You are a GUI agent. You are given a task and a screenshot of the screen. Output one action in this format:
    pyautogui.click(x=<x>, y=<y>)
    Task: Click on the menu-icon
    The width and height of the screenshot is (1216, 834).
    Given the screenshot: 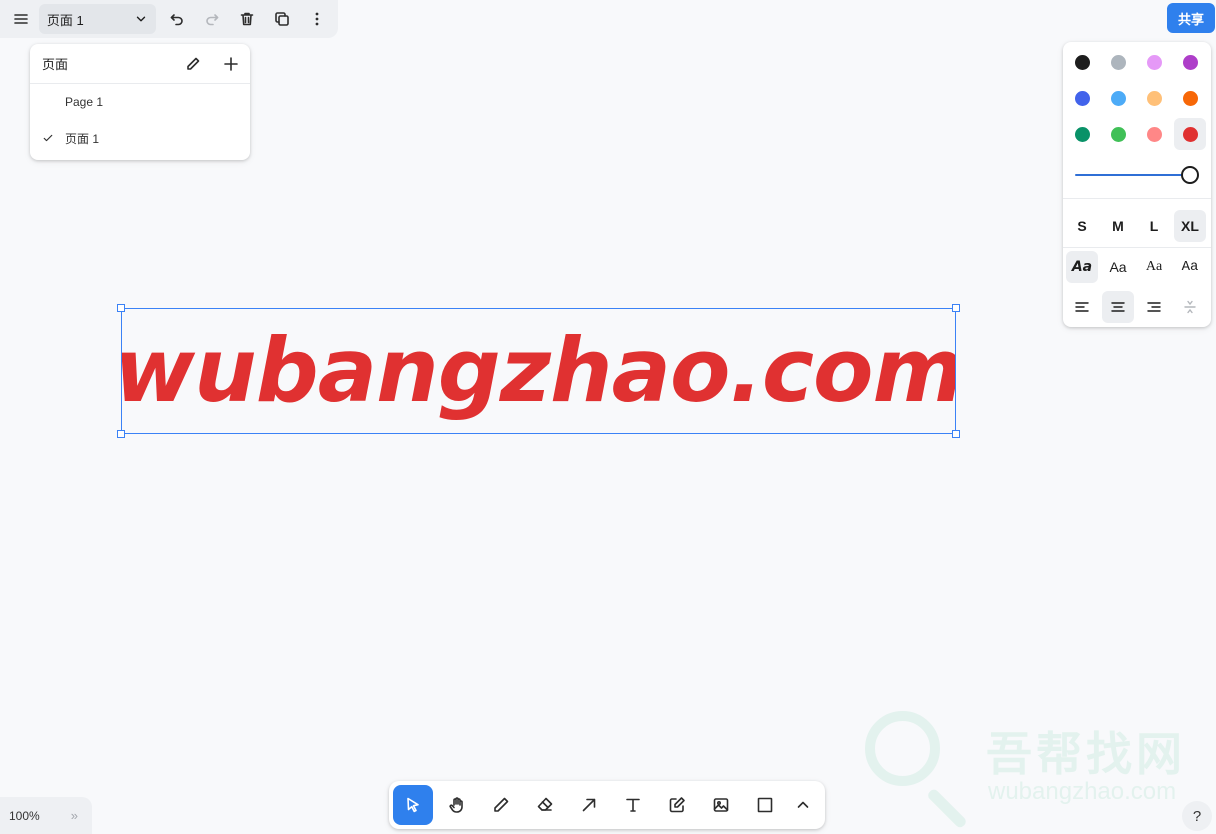 What is the action you would take?
    pyautogui.click(x=21, y=19)
    